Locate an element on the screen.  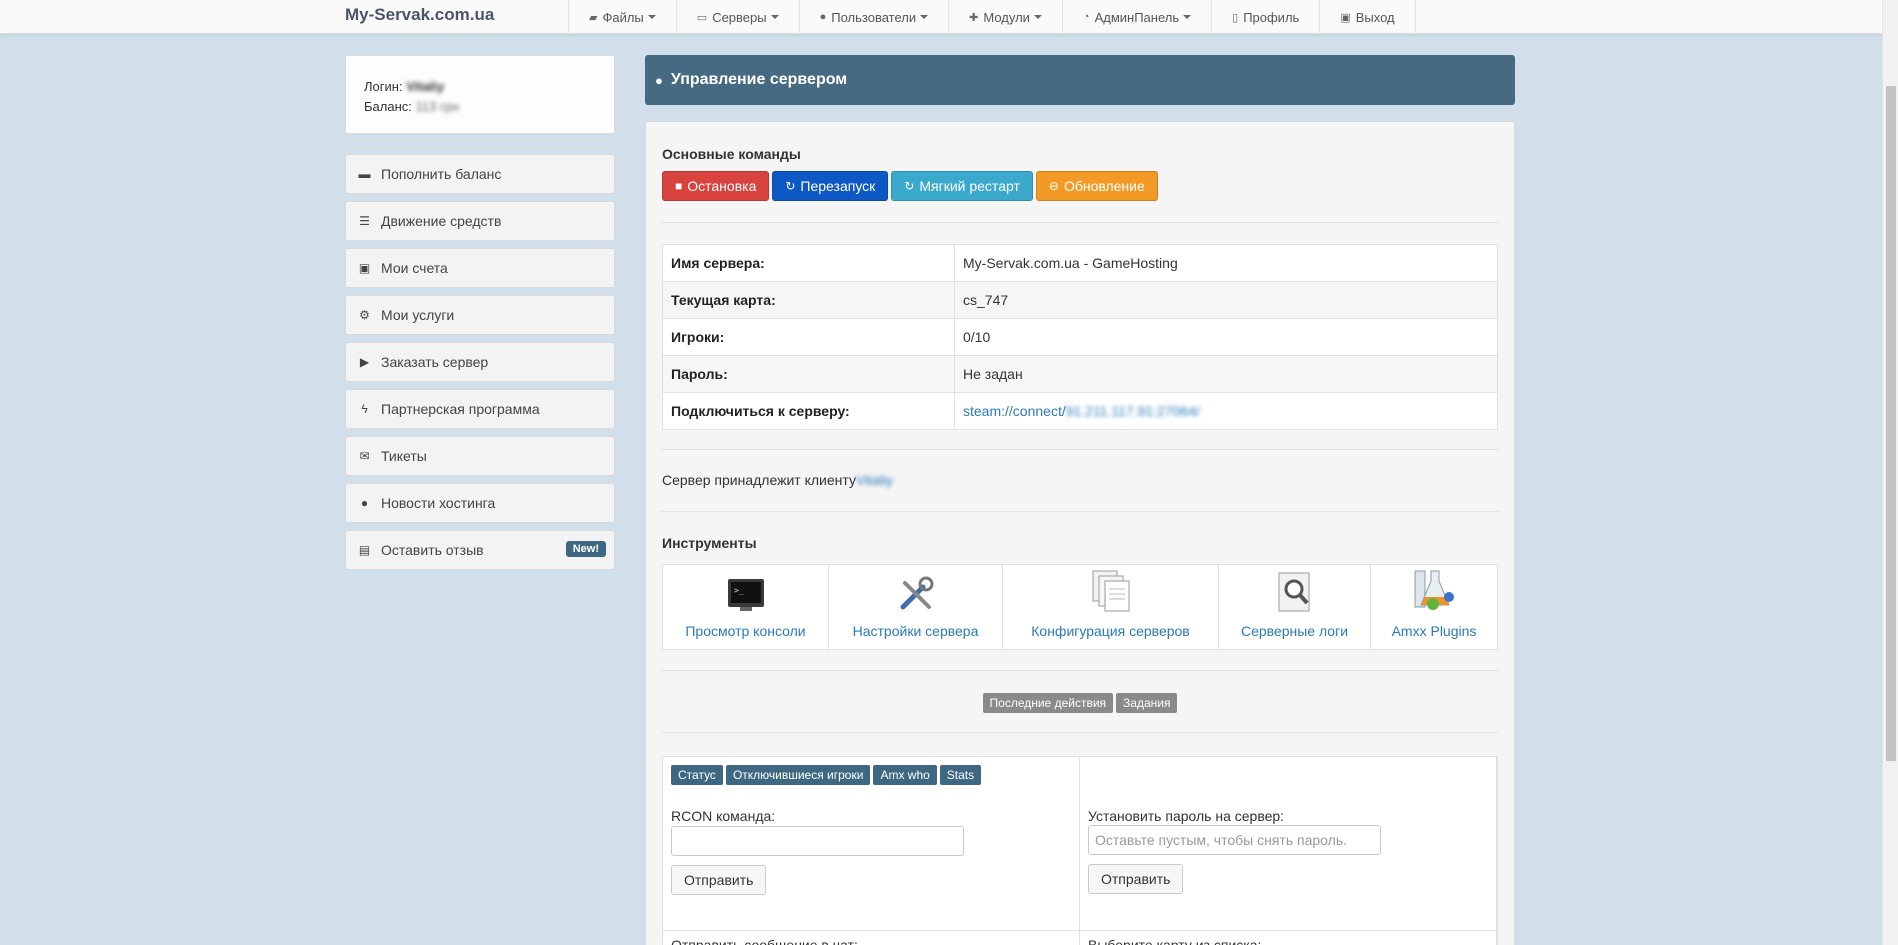
command-label: Обновление is located at coordinates (1104, 186).